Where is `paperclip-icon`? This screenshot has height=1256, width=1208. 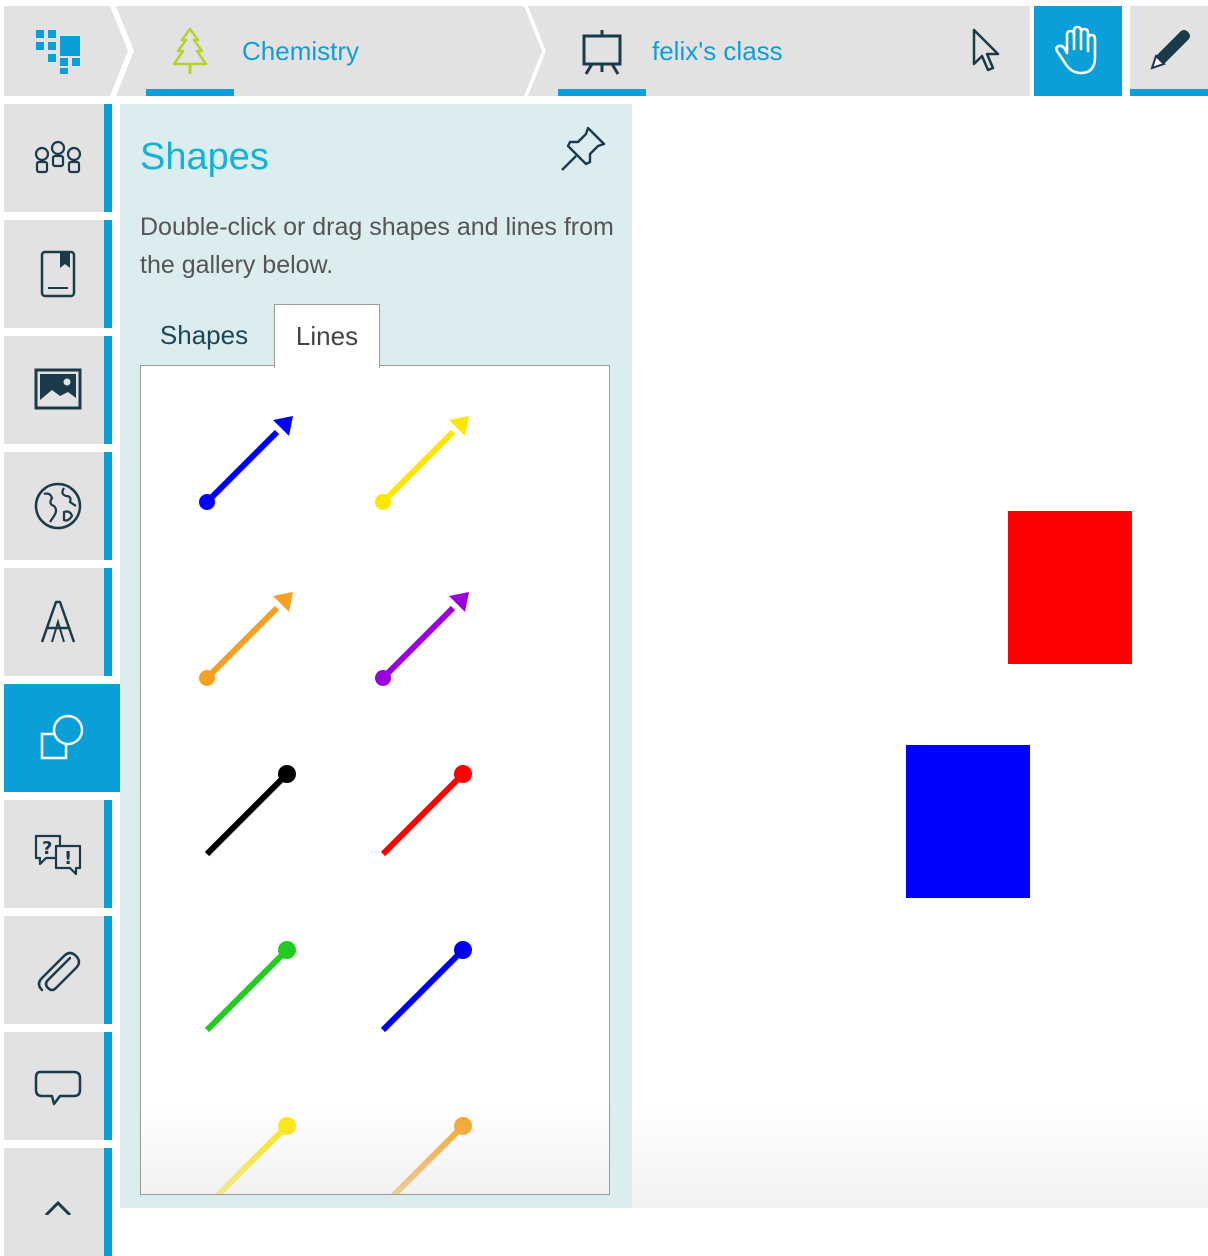 paperclip-icon is located at coordinates (59, 971).